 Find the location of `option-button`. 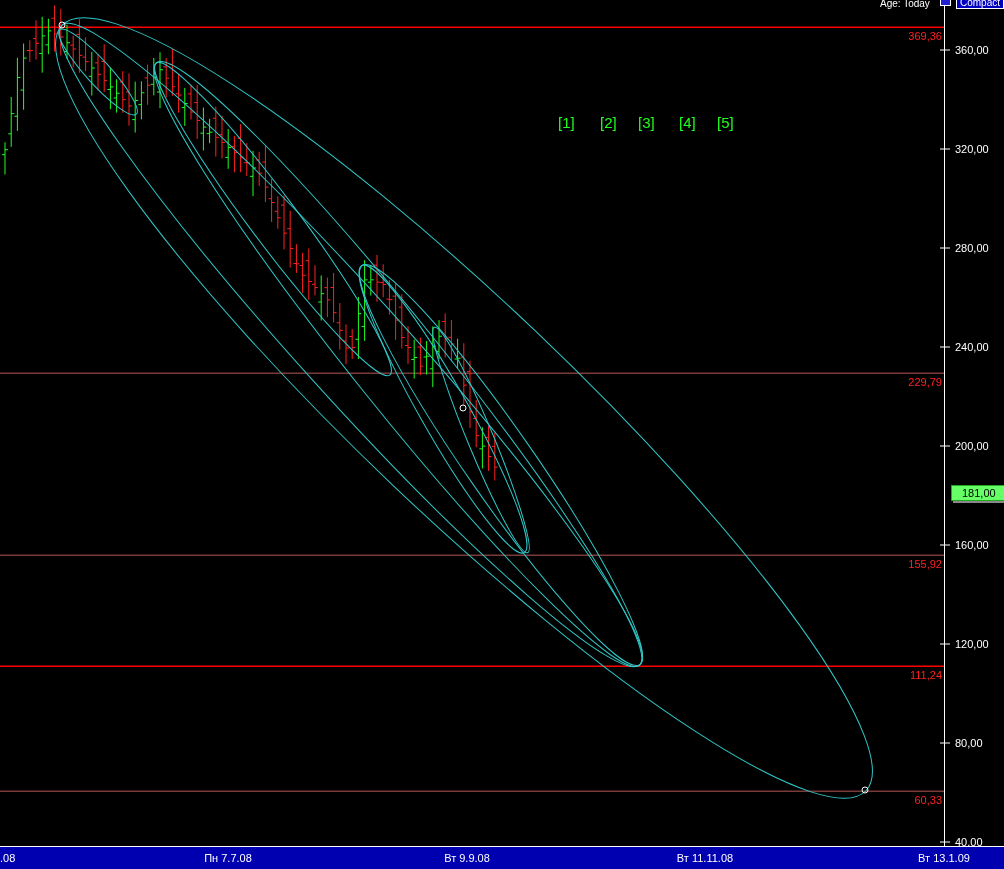

option-button is located at coordinates (945, 3).